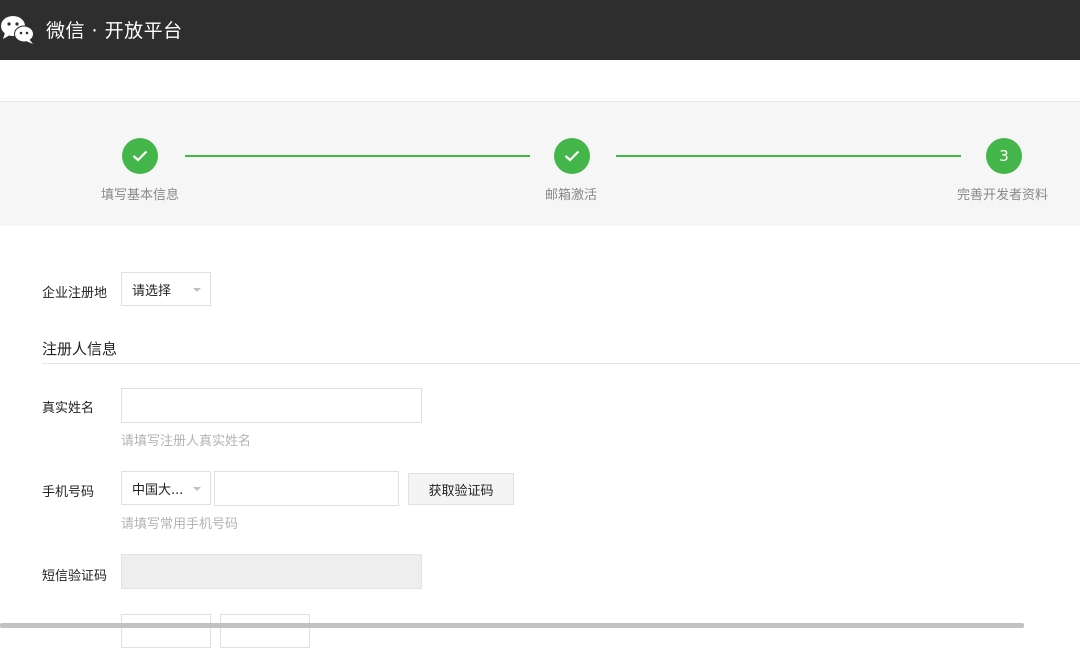 The width and height of the screenshot is (1080, 648). What do you see at coordinates (540, 30) in the screenshot?
I see `top-bar: 微信 · 开放平台` at bounding box center [540, 30].